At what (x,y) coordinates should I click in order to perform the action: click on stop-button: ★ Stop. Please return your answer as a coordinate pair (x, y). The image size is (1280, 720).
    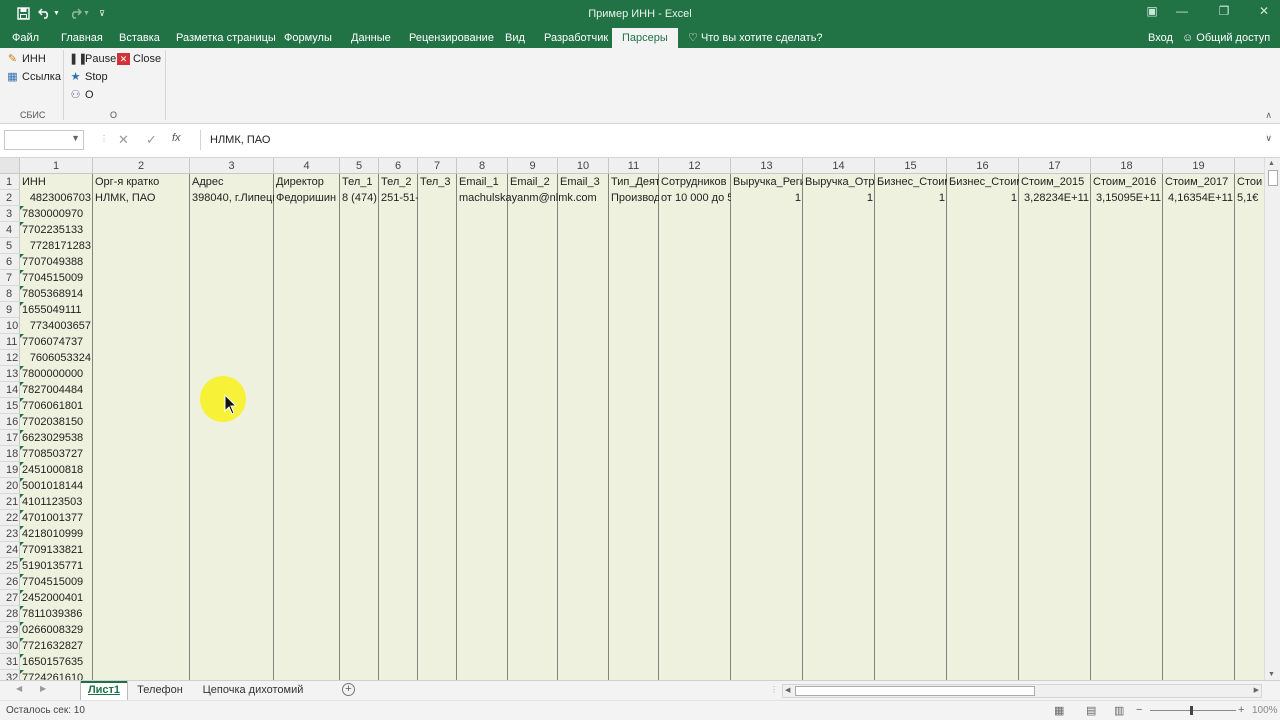
    Looking at the image, I should click on (88, 77).